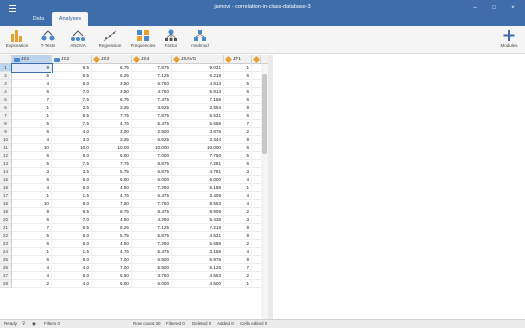  What do you see at coordinates (198, 252) in the screenshot?
I see `table-cell: 3.156` at bounding box center [198, 252].